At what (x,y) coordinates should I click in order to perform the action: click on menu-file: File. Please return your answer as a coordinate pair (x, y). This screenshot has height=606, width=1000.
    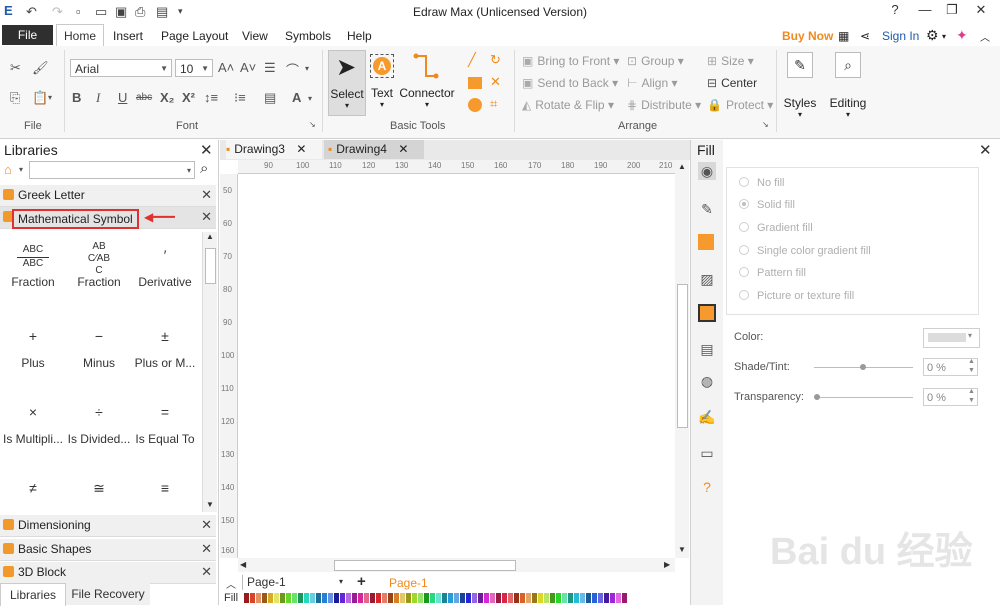
    Looking at the image, I should click on (27, 35).